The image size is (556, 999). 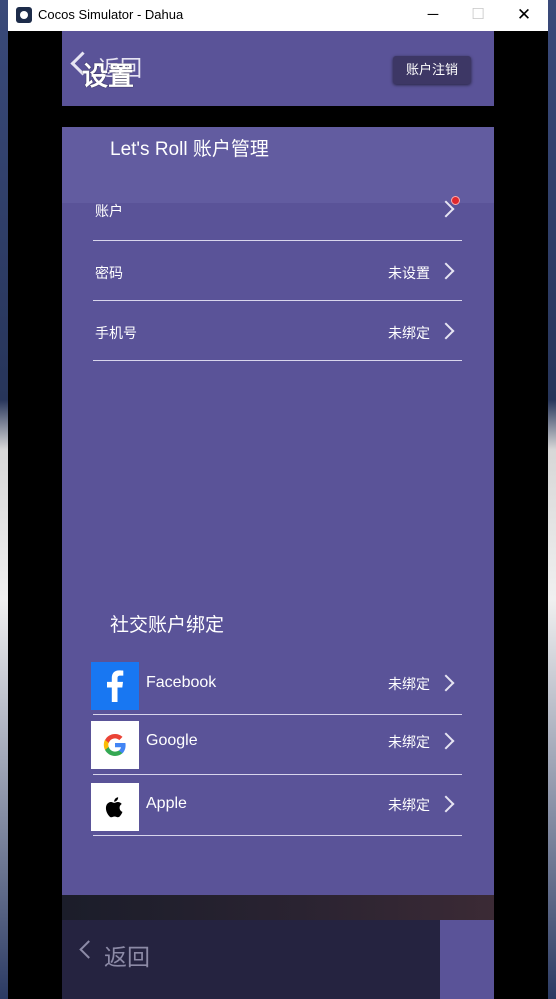 What do you see at coordinates (127, 955) in the screenshot?
I see `footer-back-button: 返回` at bounding box center [127, 955].